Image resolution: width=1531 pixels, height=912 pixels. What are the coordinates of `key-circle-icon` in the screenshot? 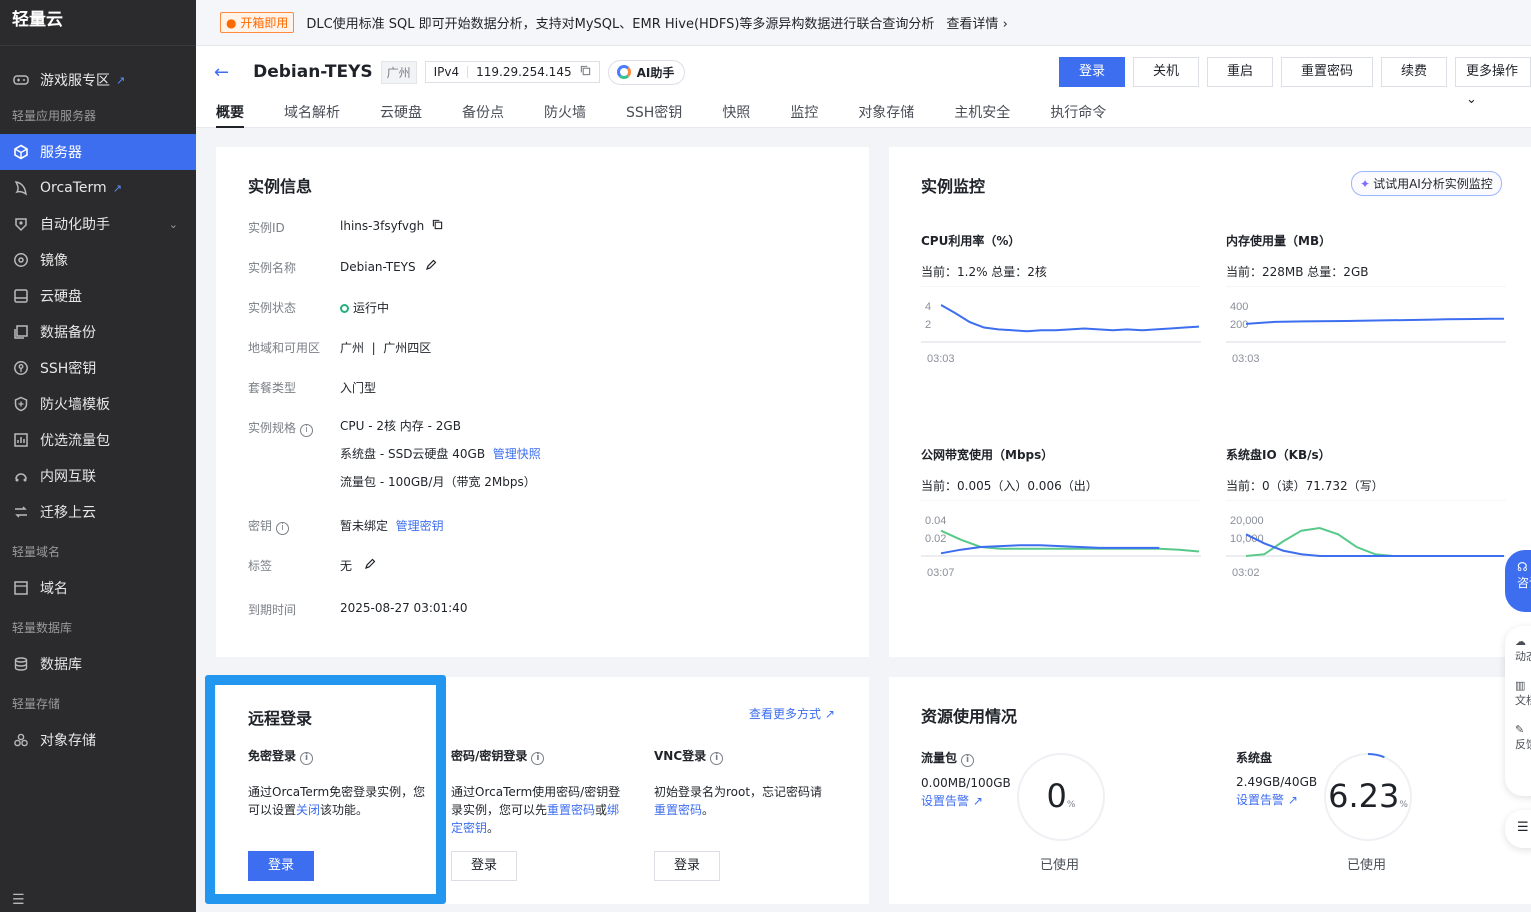 It's located at (21, 368).